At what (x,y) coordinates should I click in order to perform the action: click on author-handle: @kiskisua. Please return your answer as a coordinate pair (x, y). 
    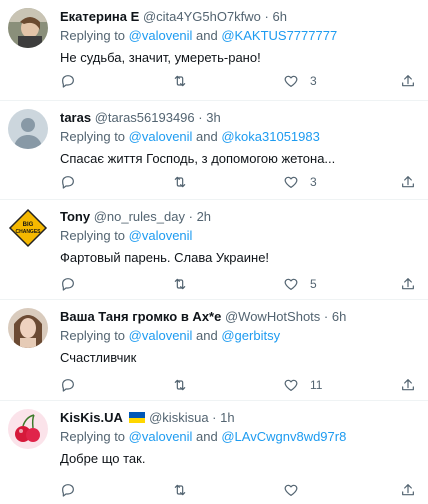
    Looking at the image, I should click on (178, 417).